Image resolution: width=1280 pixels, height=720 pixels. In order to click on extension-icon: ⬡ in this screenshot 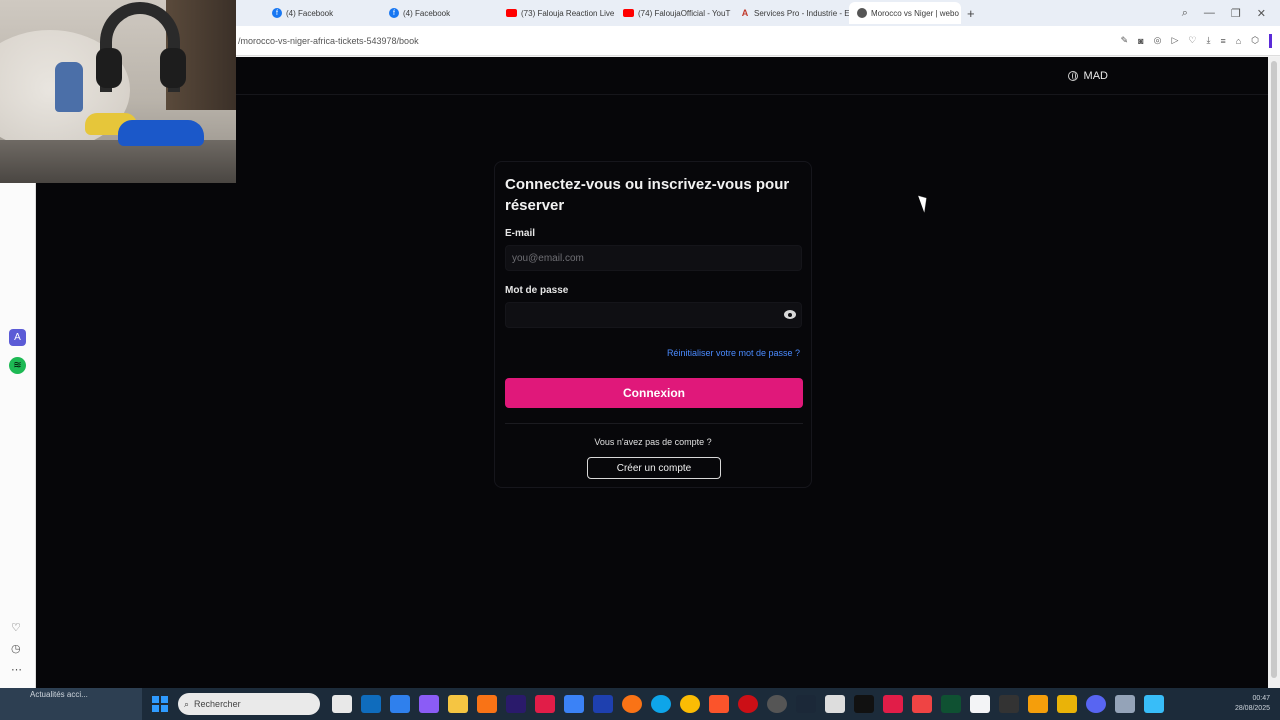, I will do `click(1255, 40)`.